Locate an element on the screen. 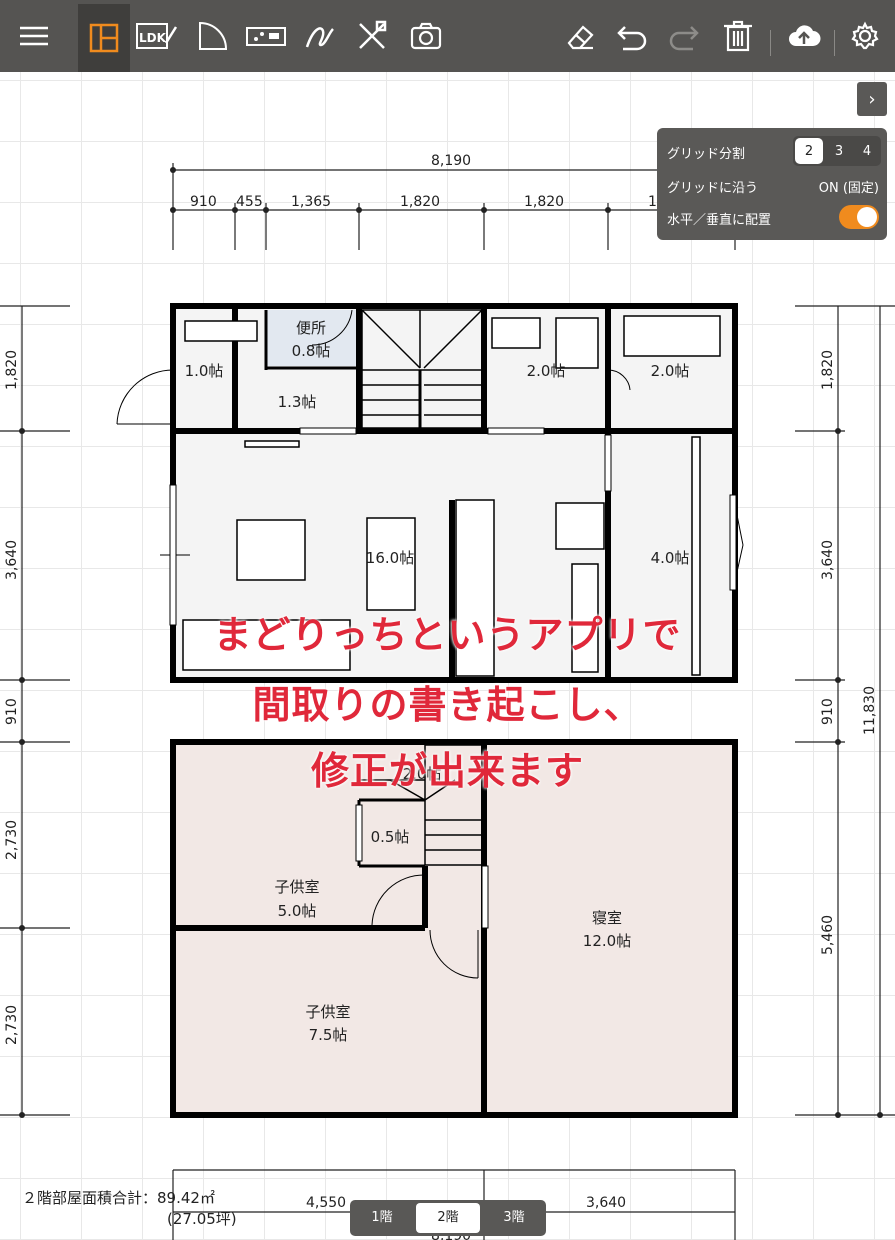  dim-top-seg: 455 is located at coordinates (249, 202).